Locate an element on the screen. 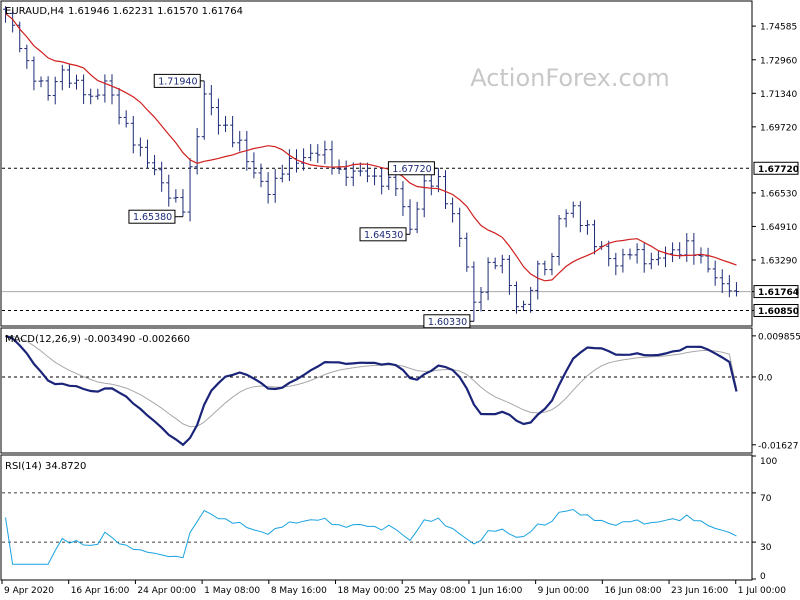  annotation-label: 1.60330 is located at coordinates (447, 322).